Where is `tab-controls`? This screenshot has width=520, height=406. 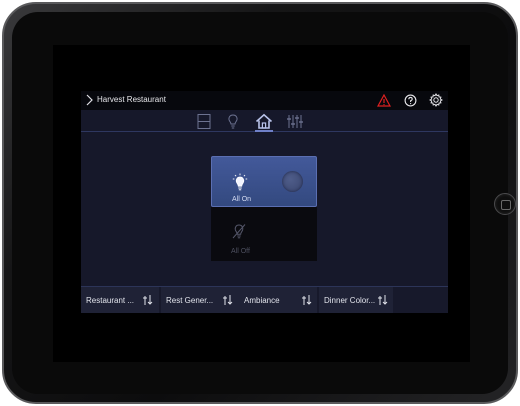 tab-controls is located at coordinates (295, 121).